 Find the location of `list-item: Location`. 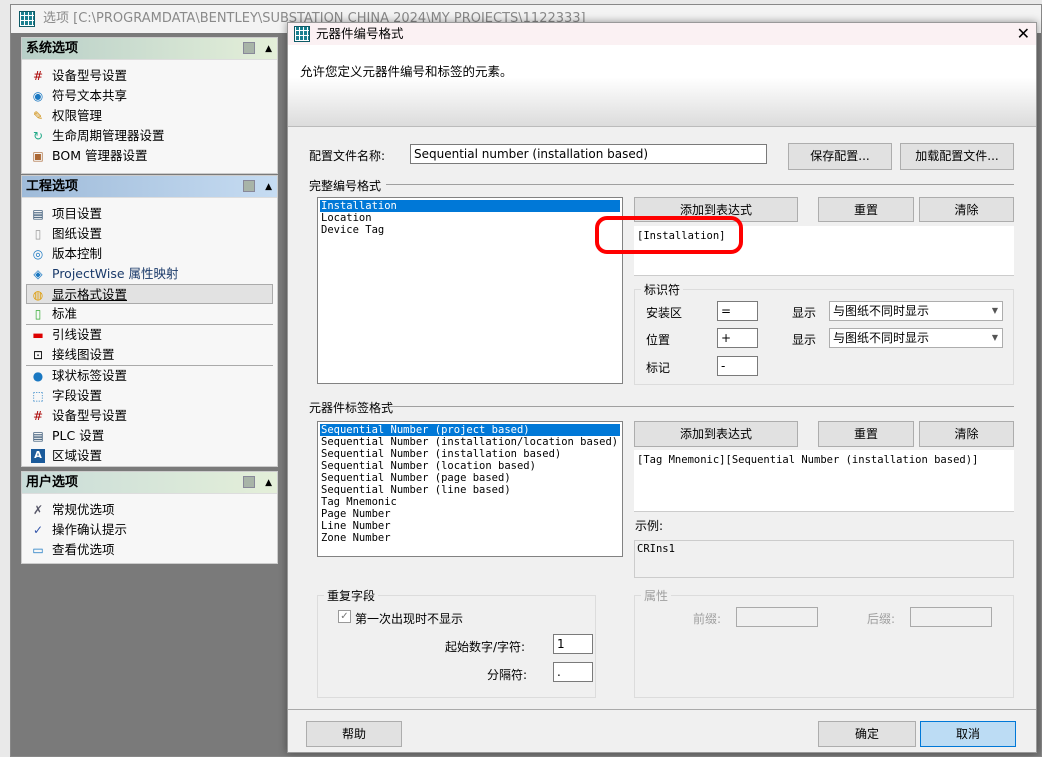

list-item: Location is located at coordinates (470, 218).